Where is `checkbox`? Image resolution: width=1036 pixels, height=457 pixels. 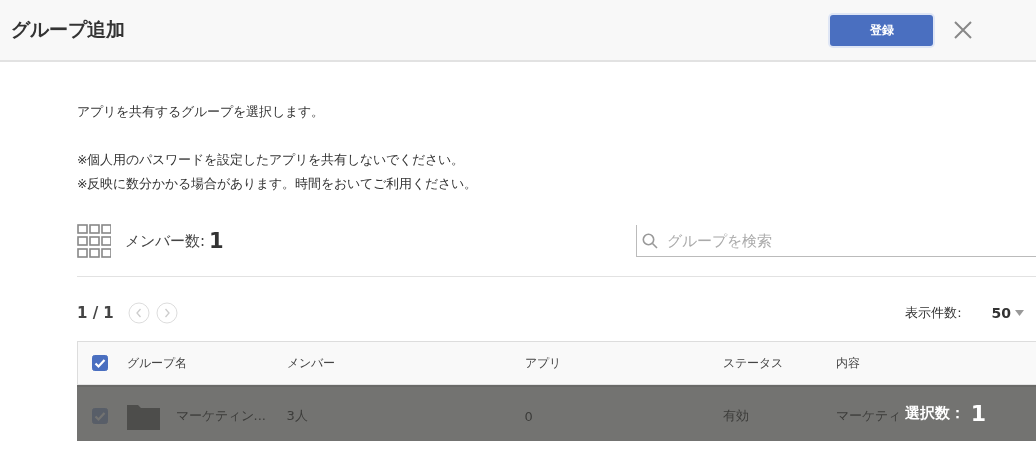 checkbox is located at coordinates (100, 363).